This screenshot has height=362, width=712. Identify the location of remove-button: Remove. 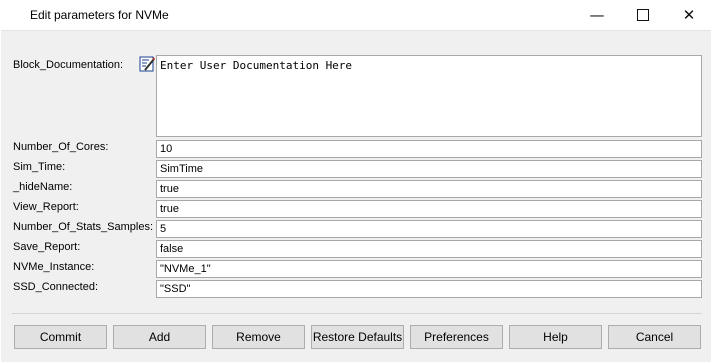
(258, 337).